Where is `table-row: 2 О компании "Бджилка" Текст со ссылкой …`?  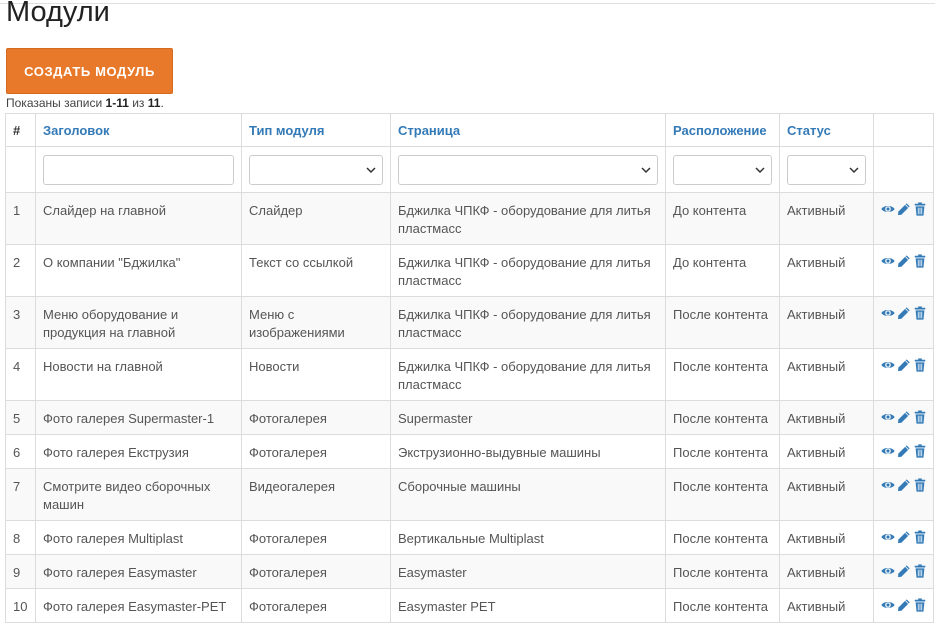 table-row: 2 О компании "Бджилка" Текст со ссылкой … is located at coordinates (469, 270).